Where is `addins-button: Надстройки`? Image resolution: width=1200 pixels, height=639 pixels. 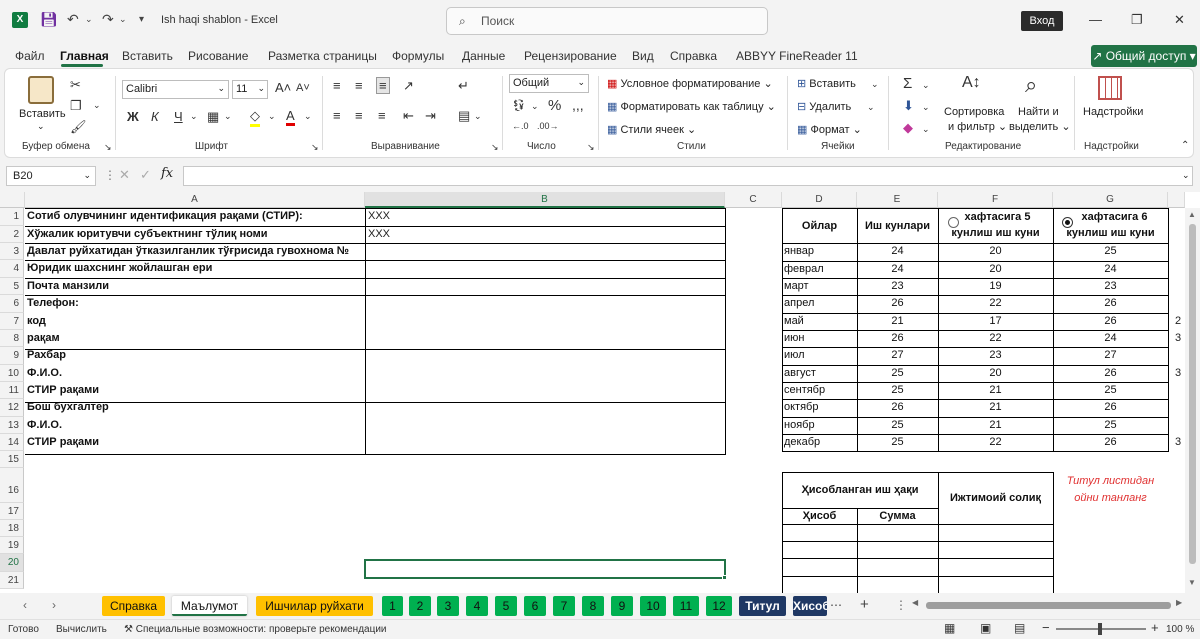 addins-button: Надстройки is located at coordinates (1113, 112).